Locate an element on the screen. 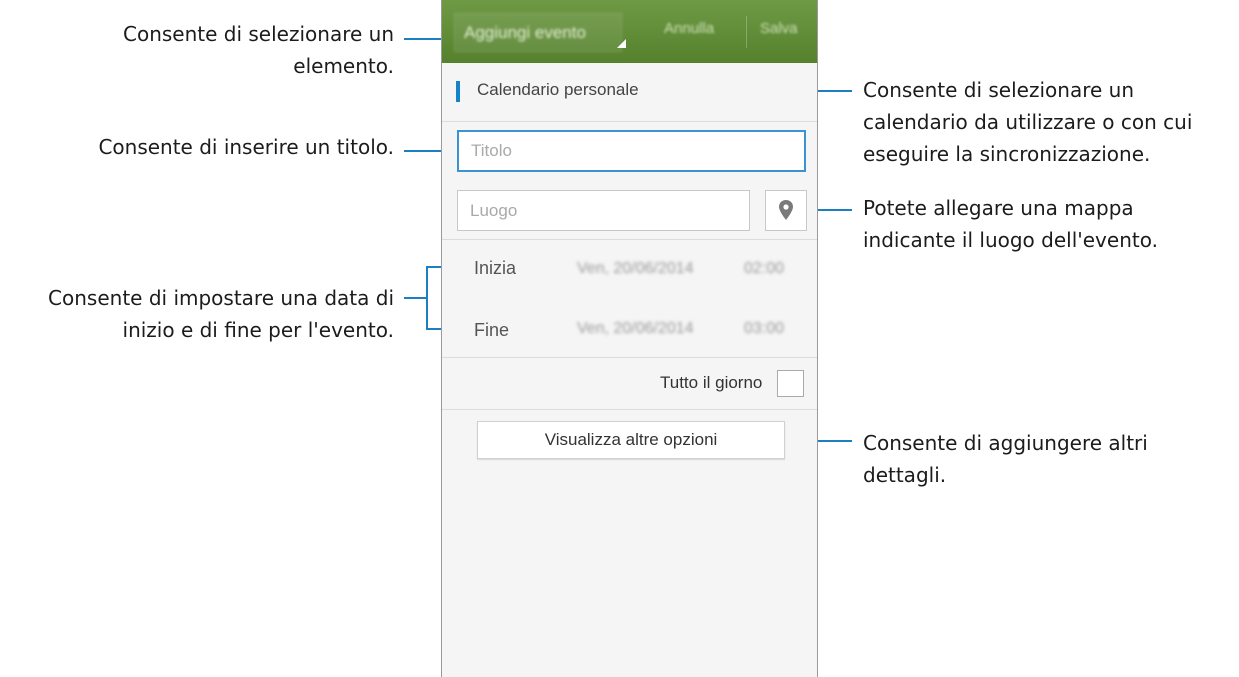 This screenshot has width=1239, height=677. callout-line: Consente di impostare una data di is located at coordinates (221, 298).